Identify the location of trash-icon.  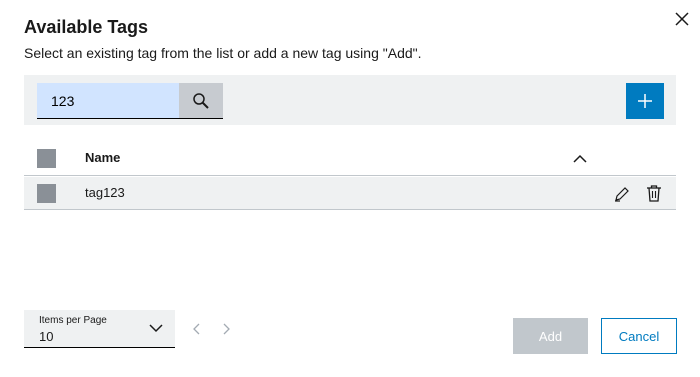
(654, 193).